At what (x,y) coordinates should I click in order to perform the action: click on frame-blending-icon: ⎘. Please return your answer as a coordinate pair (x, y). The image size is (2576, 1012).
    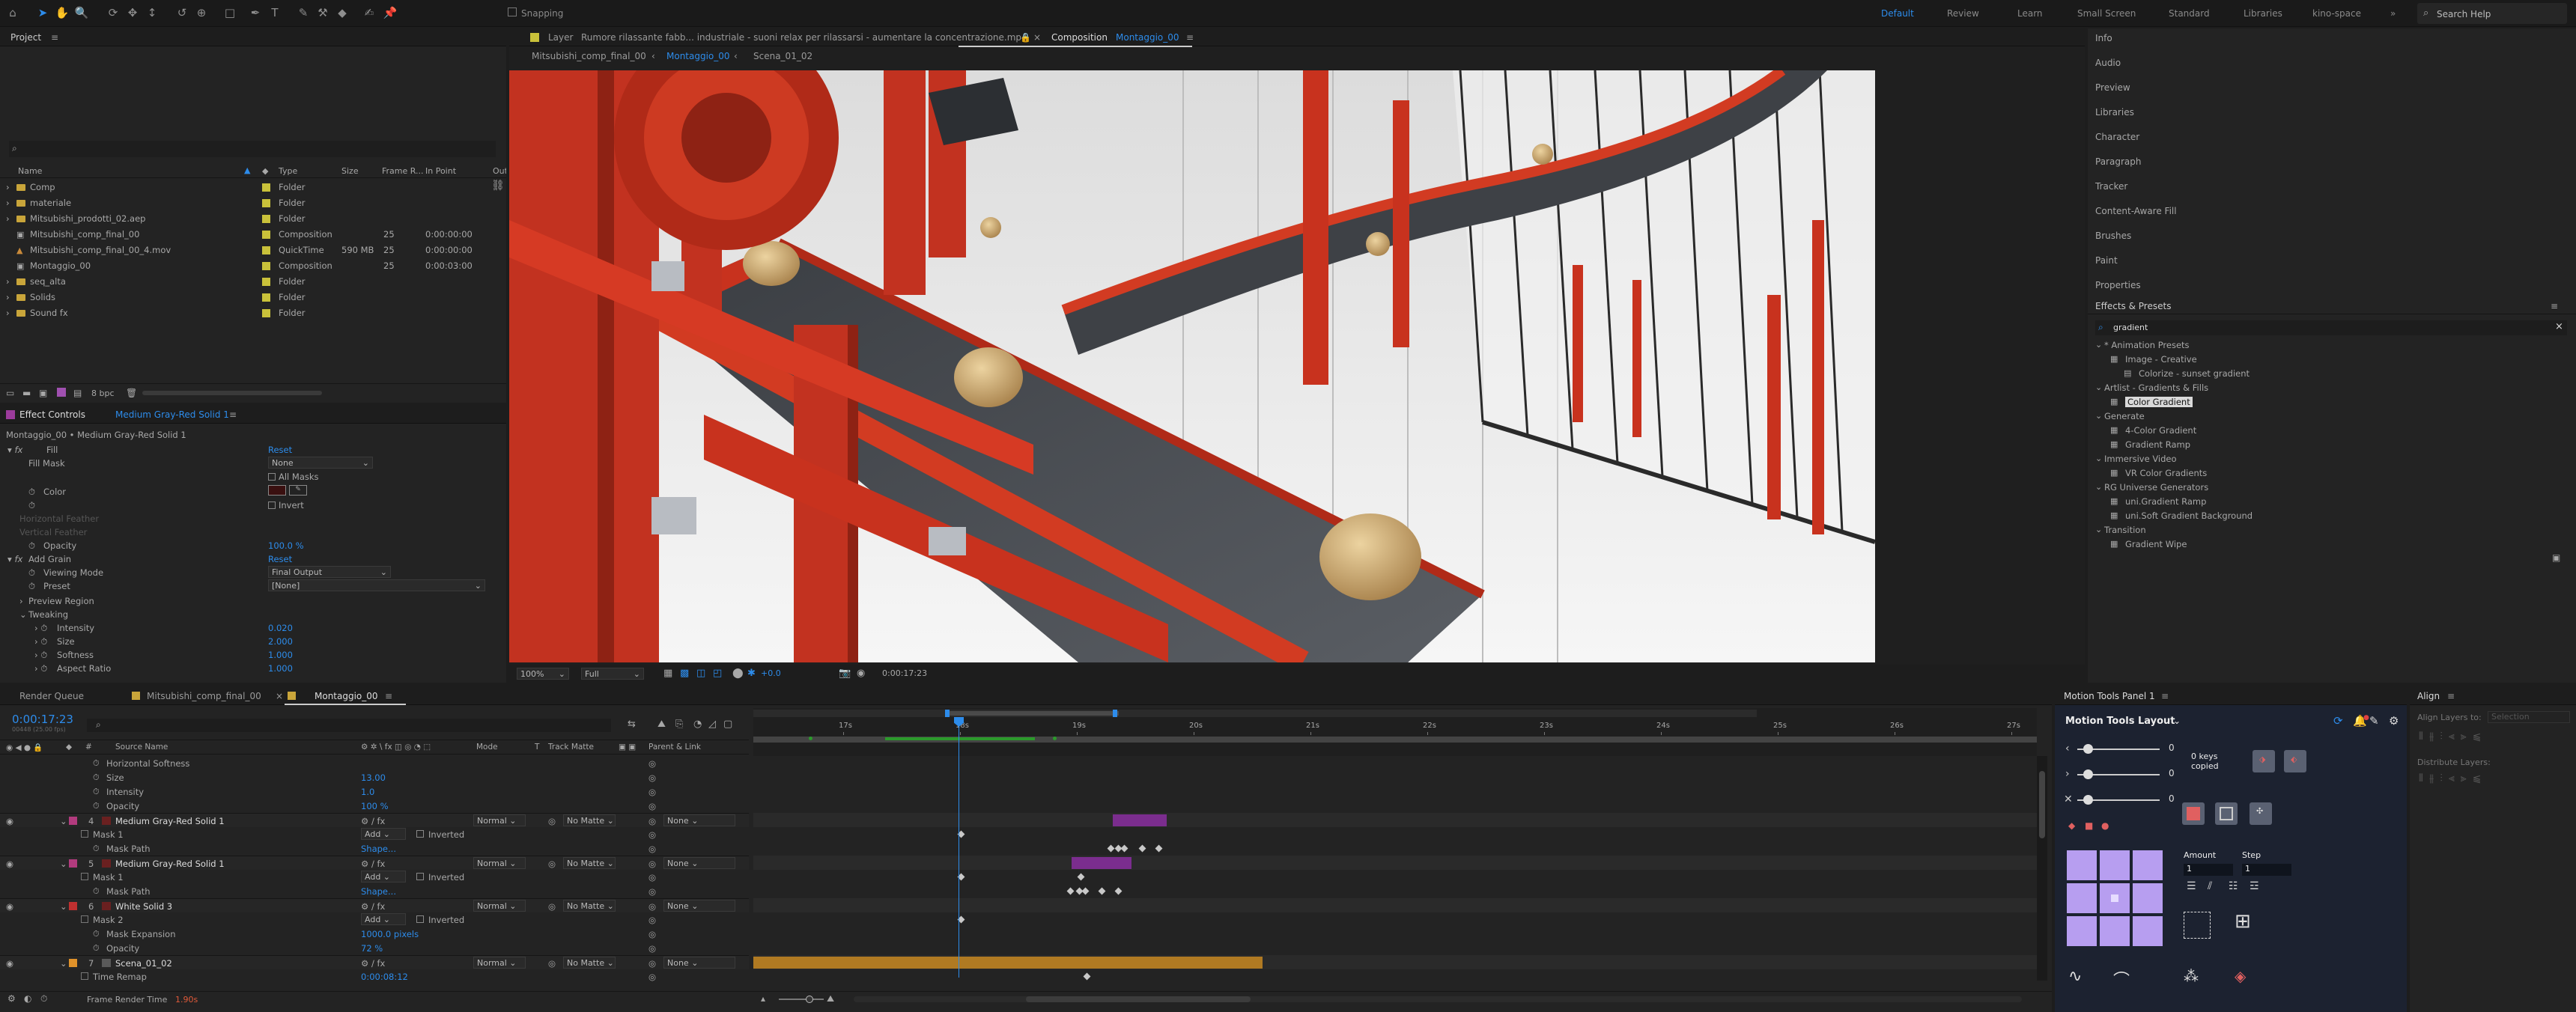
    Looking at the image, I should click on (679, 725).